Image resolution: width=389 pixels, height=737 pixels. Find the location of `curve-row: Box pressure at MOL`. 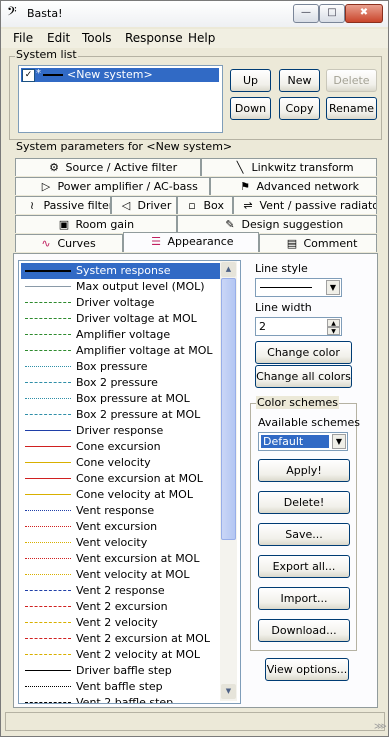

curve-row: Box pressure at MOL is located at coordinates (121, 399).